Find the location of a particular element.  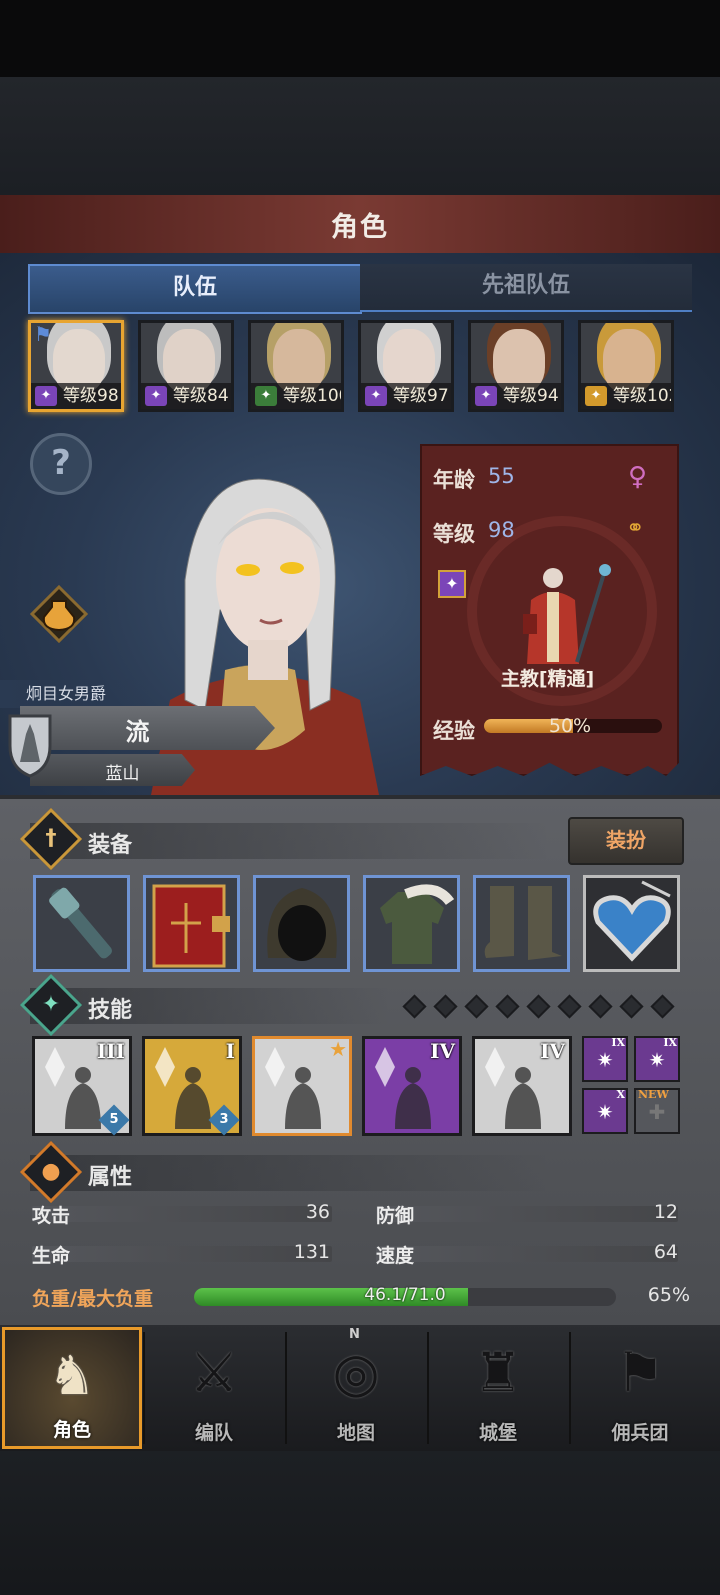

skill-slot: III 5 is located at coordinates (82, 1086).